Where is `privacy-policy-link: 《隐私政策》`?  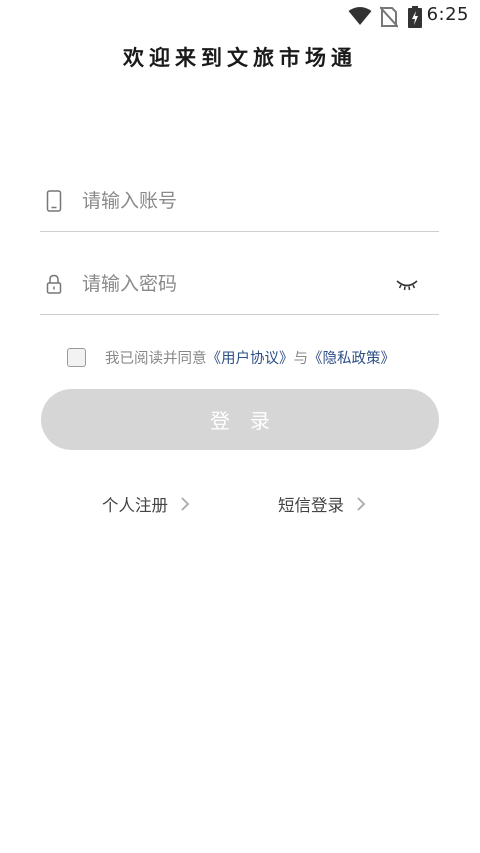 privacy-policy-link: 《隐私政策》 is located at coordinates (351, 359).